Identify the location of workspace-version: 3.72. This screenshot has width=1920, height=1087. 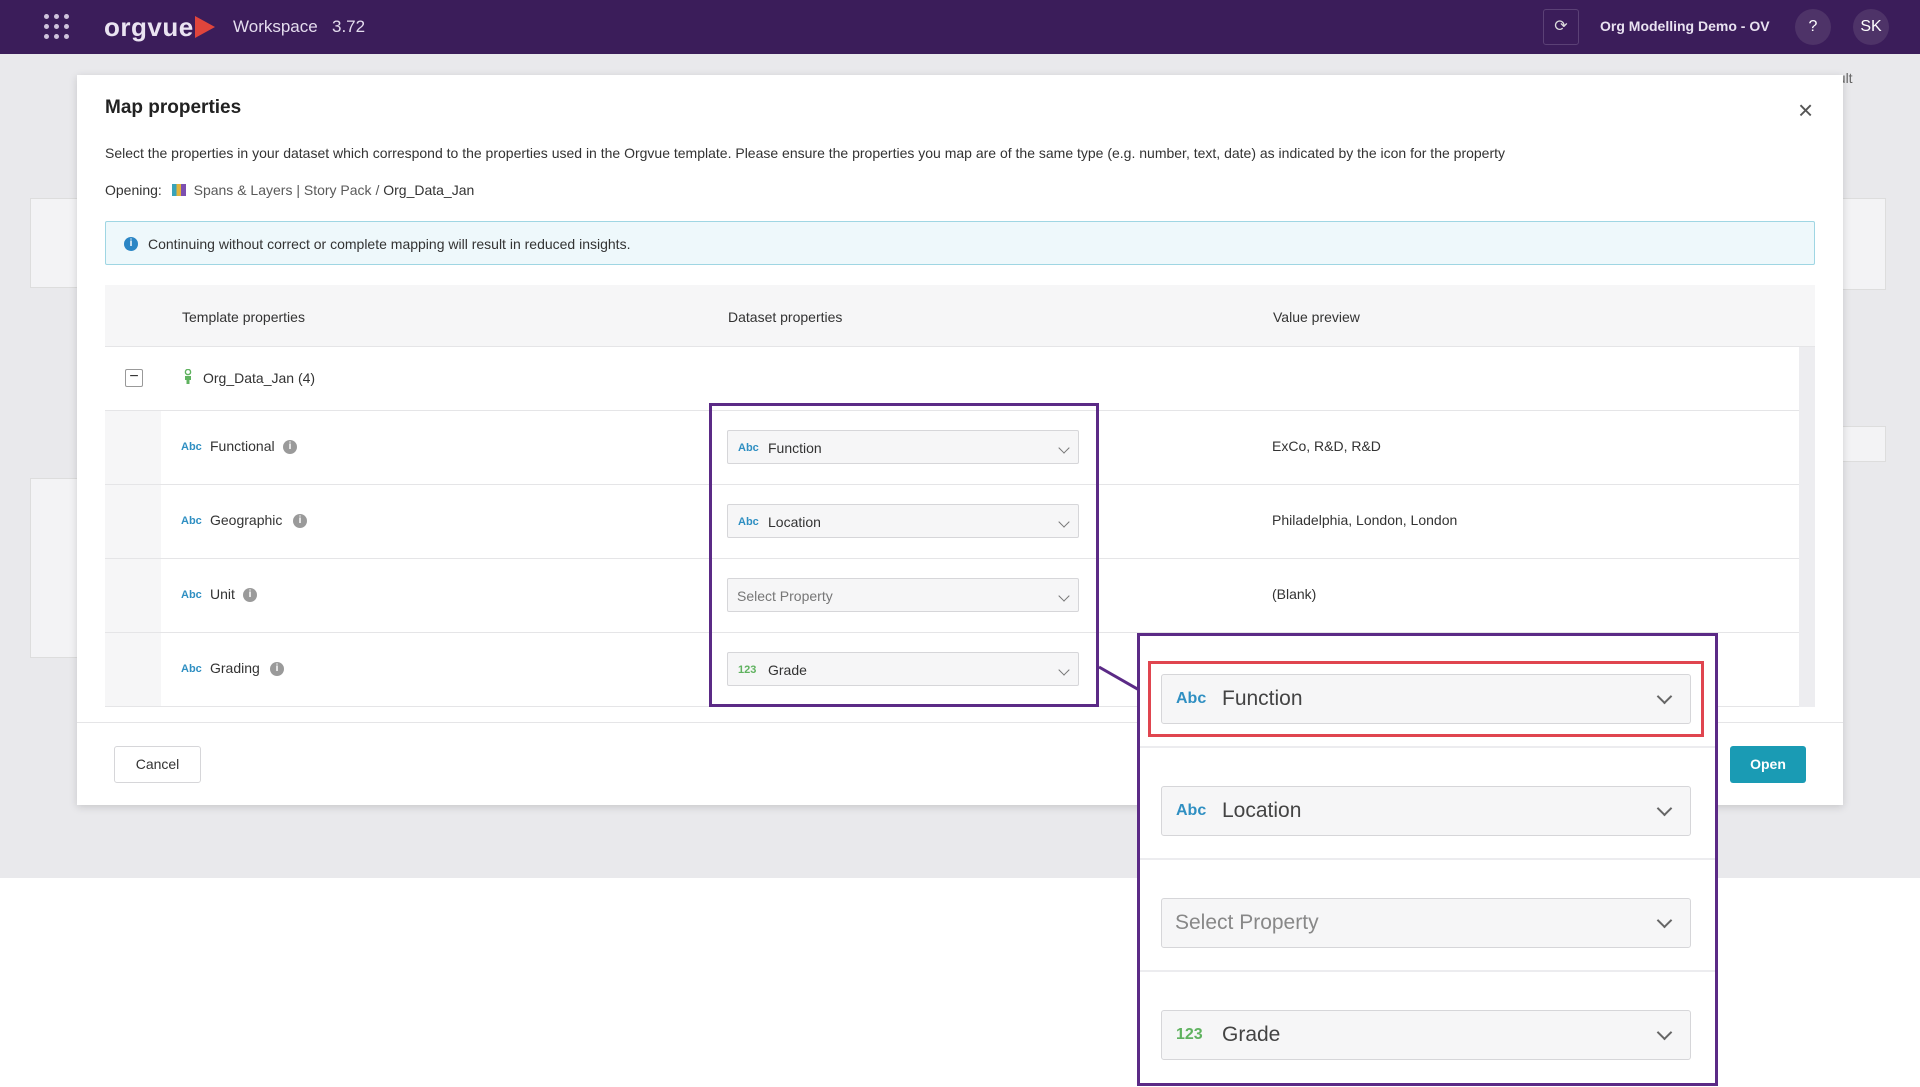
(349, 26).